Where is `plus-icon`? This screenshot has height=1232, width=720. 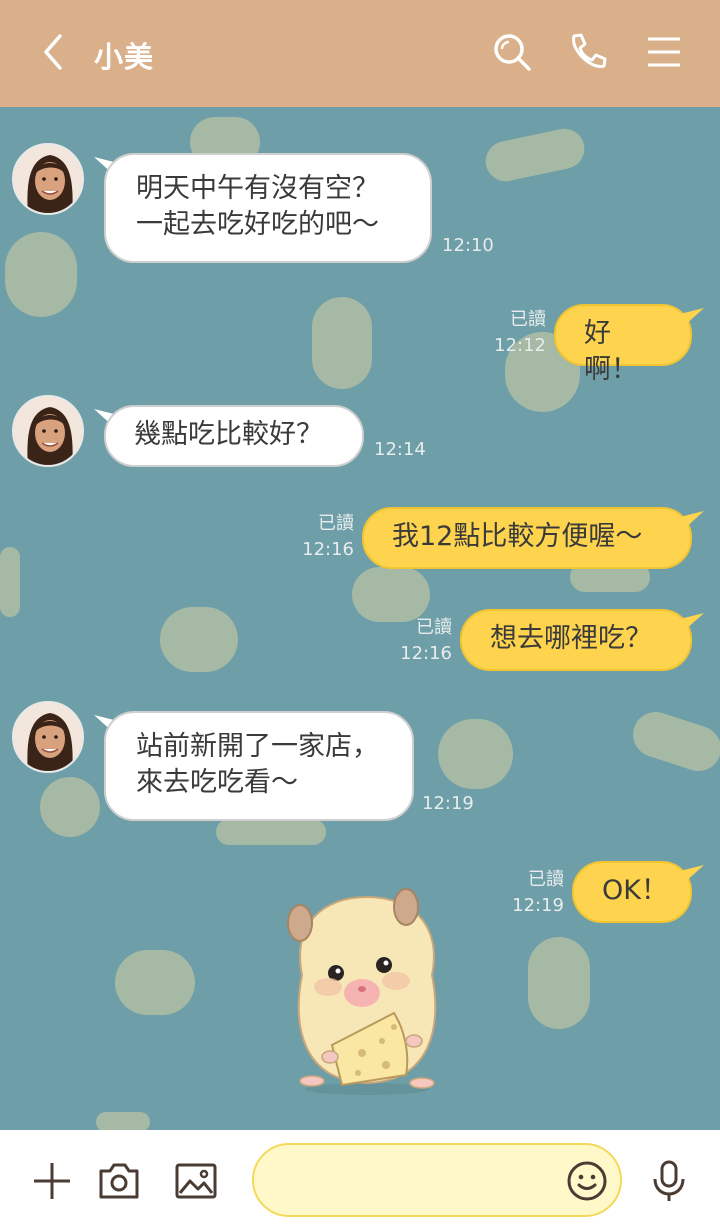 plus-icon is located at coordinates (52, 1181).